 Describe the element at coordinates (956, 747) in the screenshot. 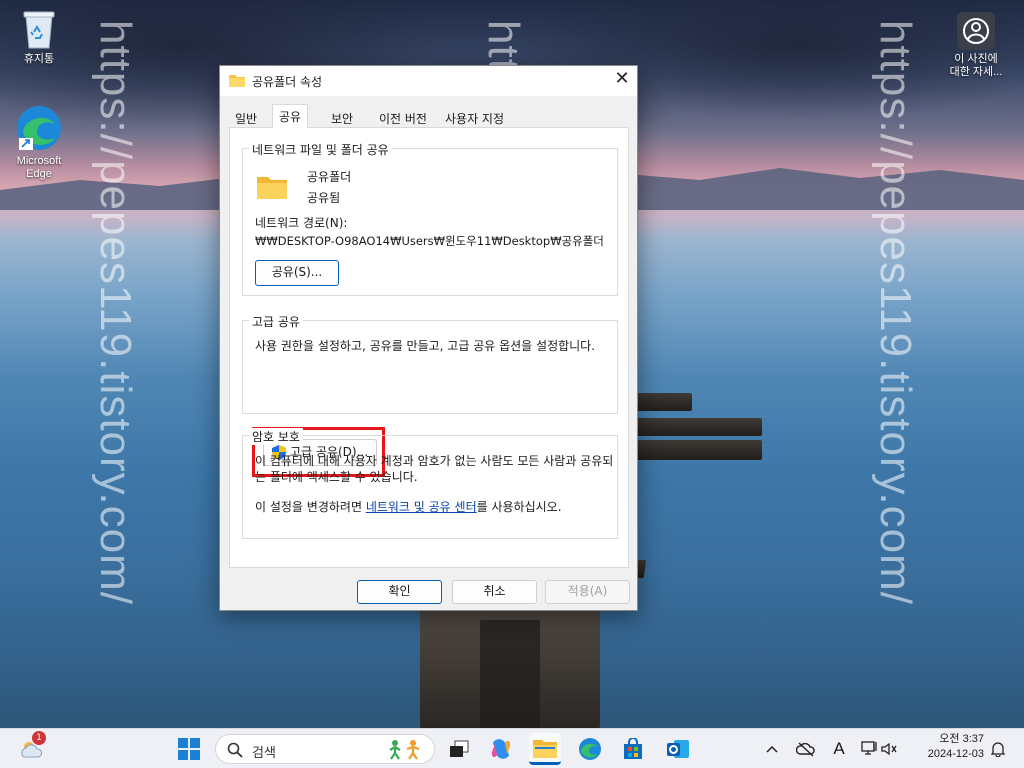

I see `clock: 오전 3:37 2024-12-03` at that location.